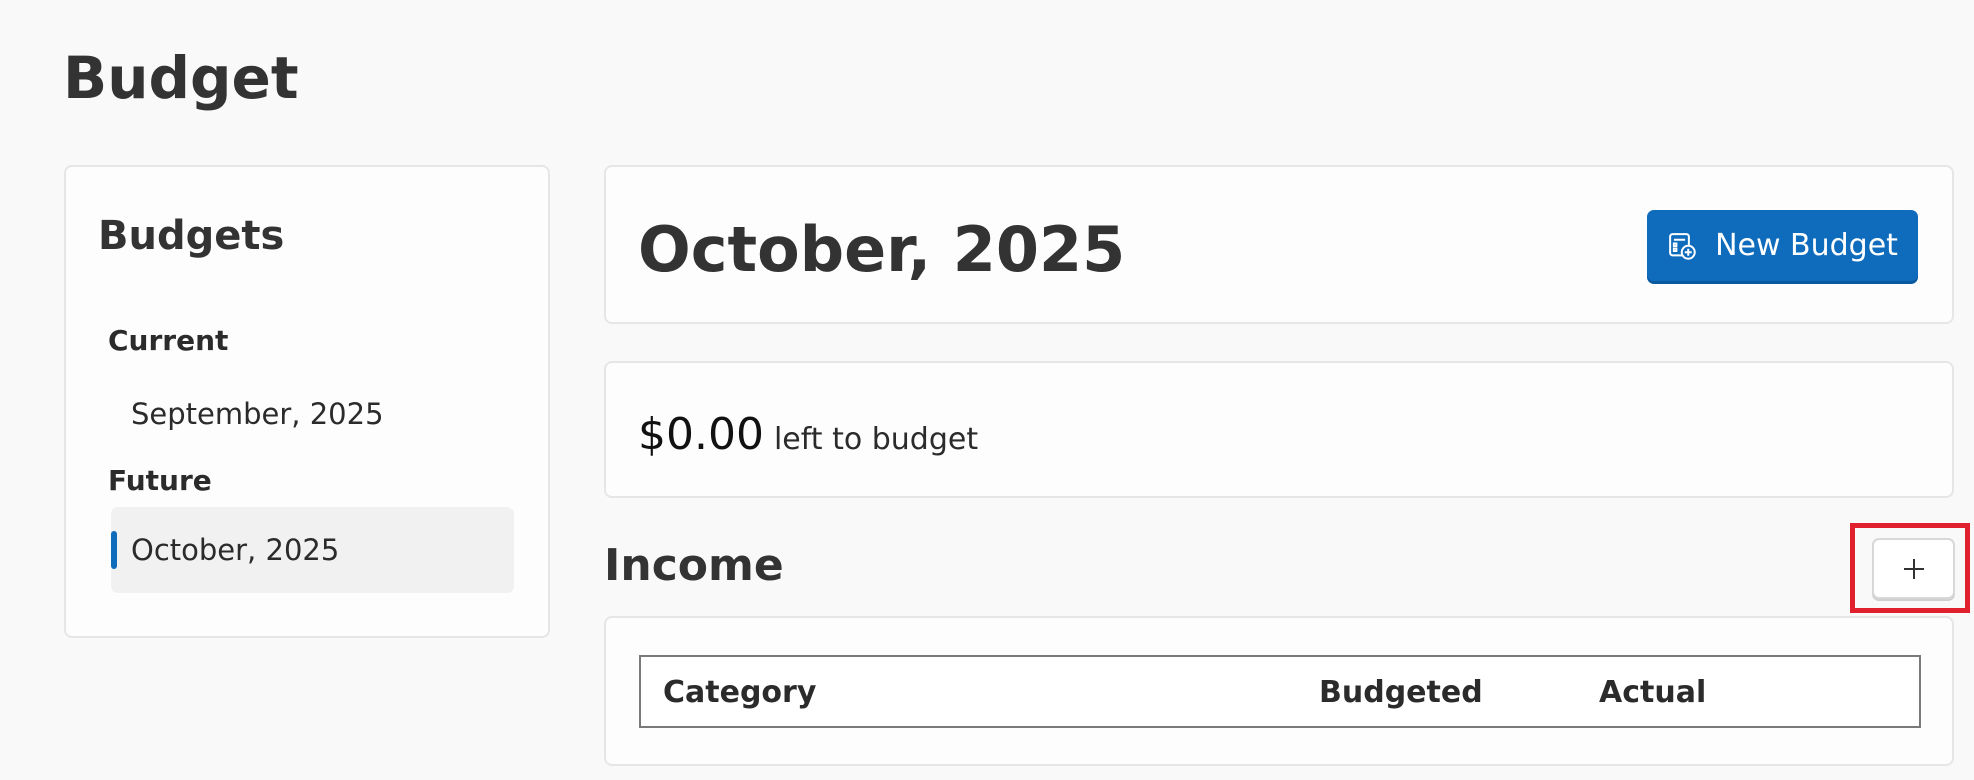 The width and height of the screenshot is (1974, 780). I want to click on column-header-category: Category, so click(740, 692).